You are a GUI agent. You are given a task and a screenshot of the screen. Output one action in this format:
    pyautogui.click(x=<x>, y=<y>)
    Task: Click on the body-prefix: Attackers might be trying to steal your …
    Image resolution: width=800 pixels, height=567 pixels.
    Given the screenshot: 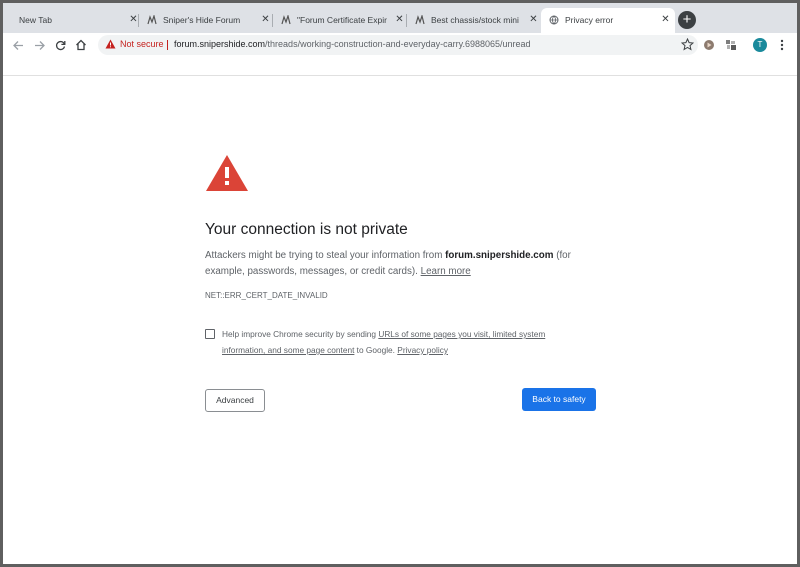 What is the action you would take?
    pyautogui.click(x=325, y=255)
    